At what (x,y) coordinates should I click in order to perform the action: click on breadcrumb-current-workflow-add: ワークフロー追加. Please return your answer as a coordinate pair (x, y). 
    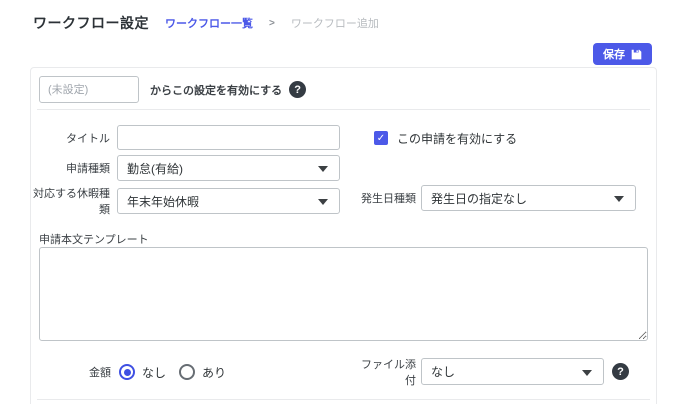
    Looking at the image, I should click on (334, 24).